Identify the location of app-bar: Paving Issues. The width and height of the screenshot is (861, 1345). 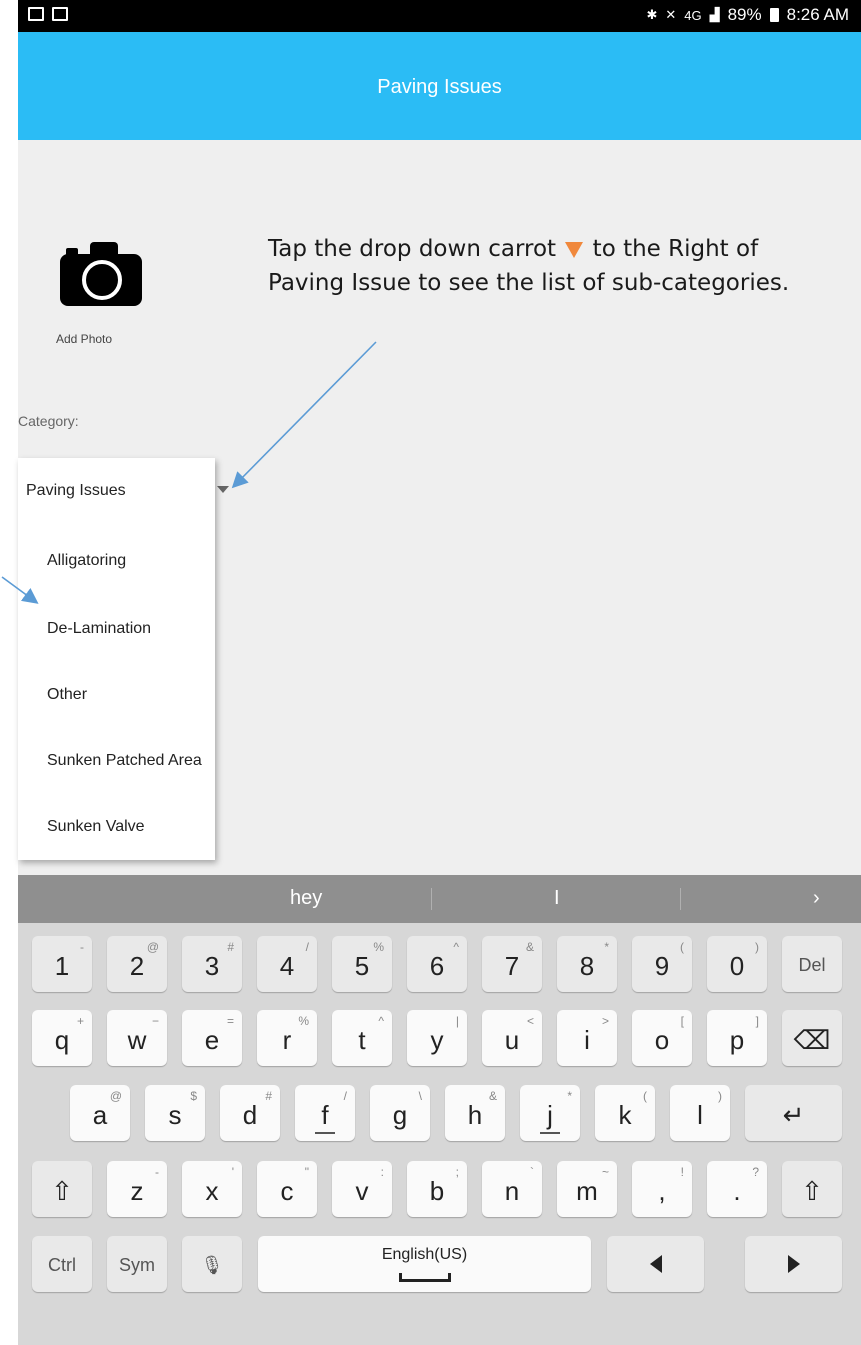
(439, 86).